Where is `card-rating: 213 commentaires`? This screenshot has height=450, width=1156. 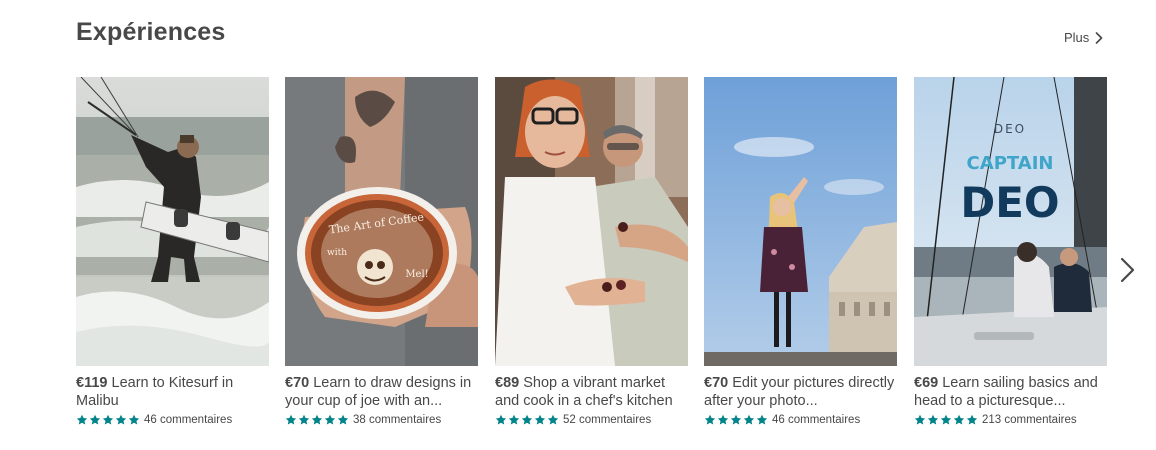
card-rating: 213 commentaires is located at coordinates (1010, 420).